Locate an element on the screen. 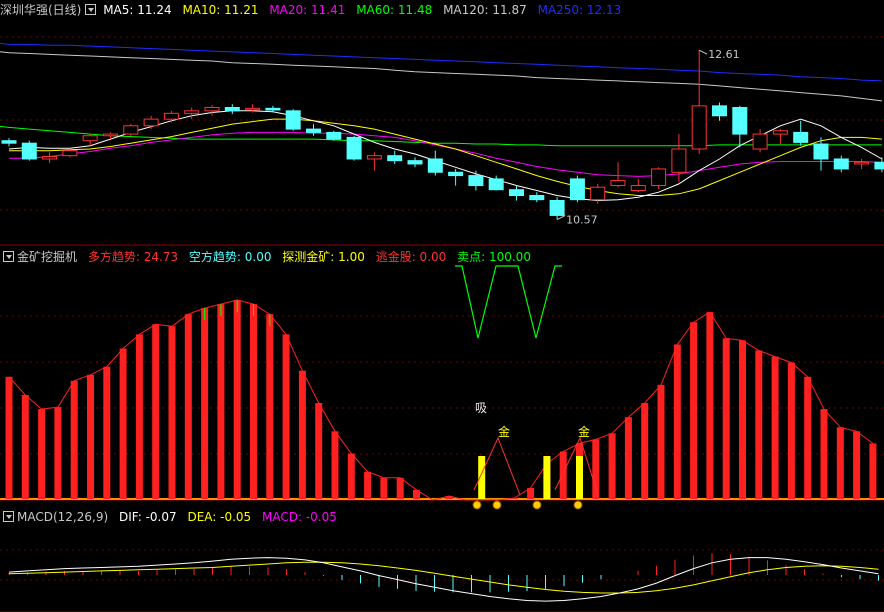 The height and width of the screenshot is (612, 884). dif-line is located at coordinates (443, 579).